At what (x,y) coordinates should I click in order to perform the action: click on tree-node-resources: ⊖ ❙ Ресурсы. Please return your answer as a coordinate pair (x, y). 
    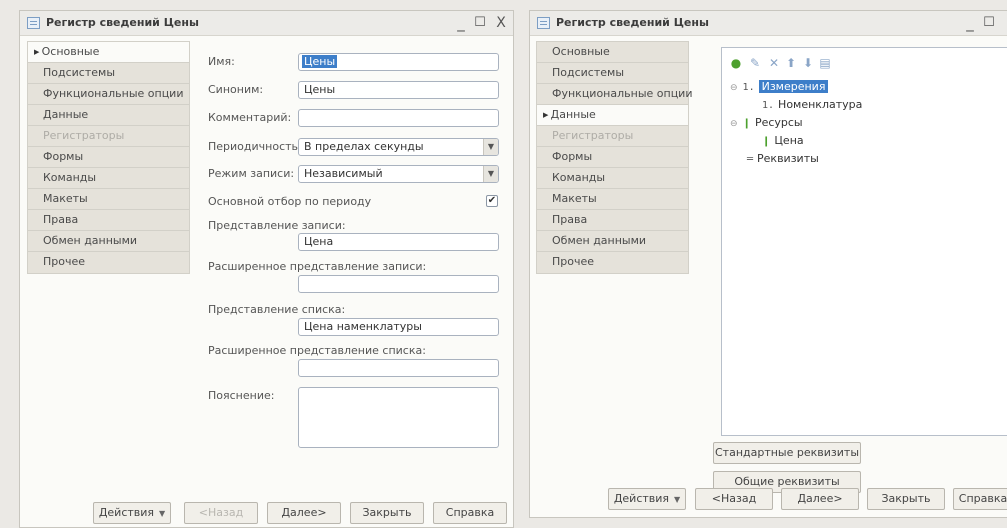
    Looking at the image, I should click on (766, 122).